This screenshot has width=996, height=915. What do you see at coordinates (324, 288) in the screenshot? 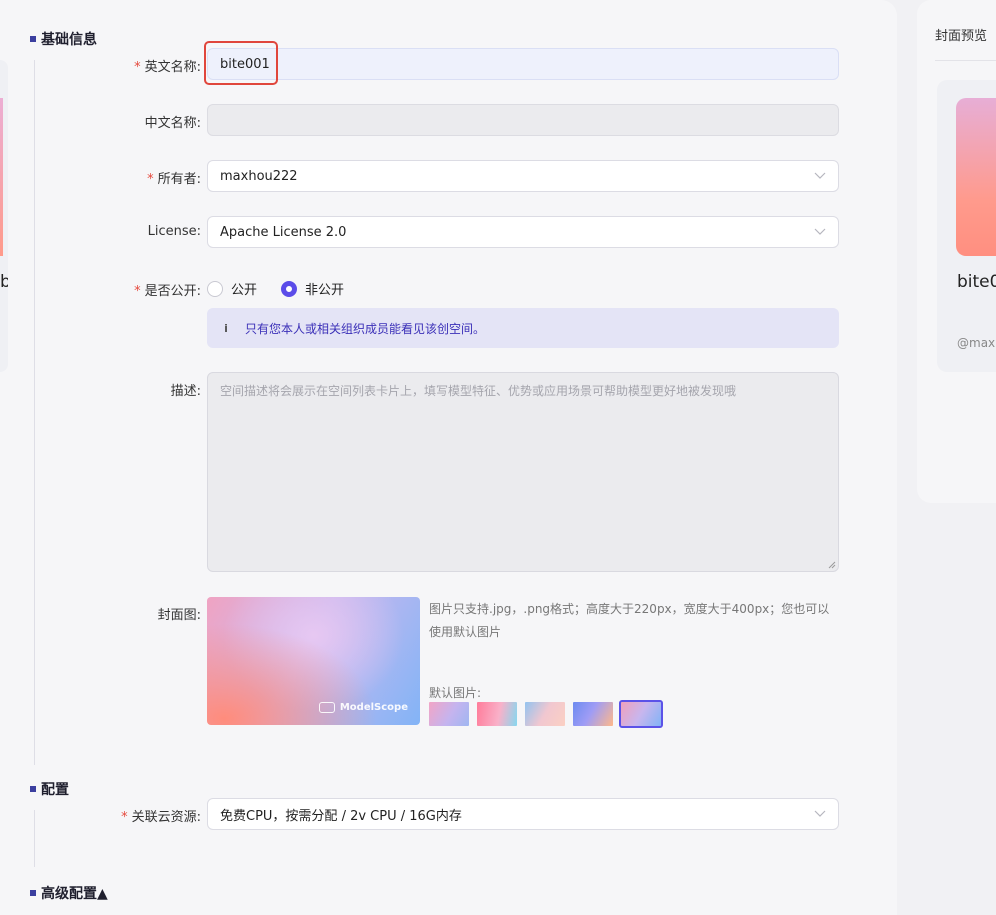
I see `radio-private-label: 非公开` at bounding box center [324, 288].